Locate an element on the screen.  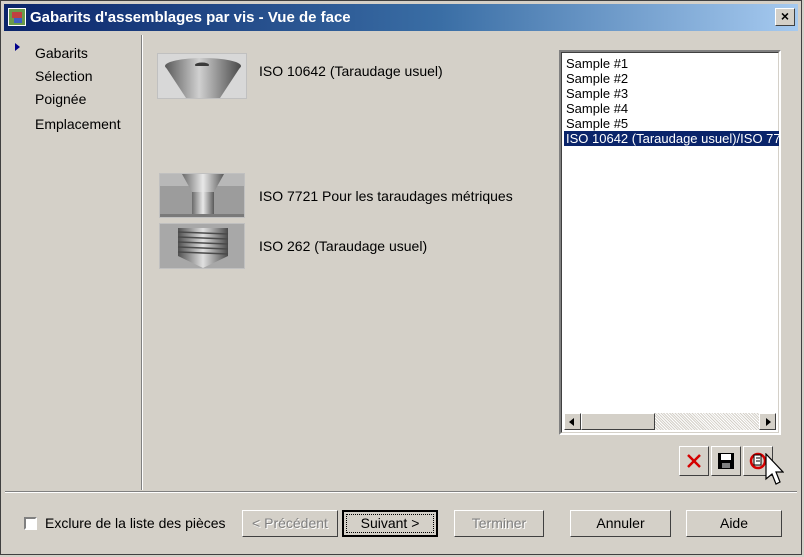
arrow-left-icon is located at coordinates (571, 422).